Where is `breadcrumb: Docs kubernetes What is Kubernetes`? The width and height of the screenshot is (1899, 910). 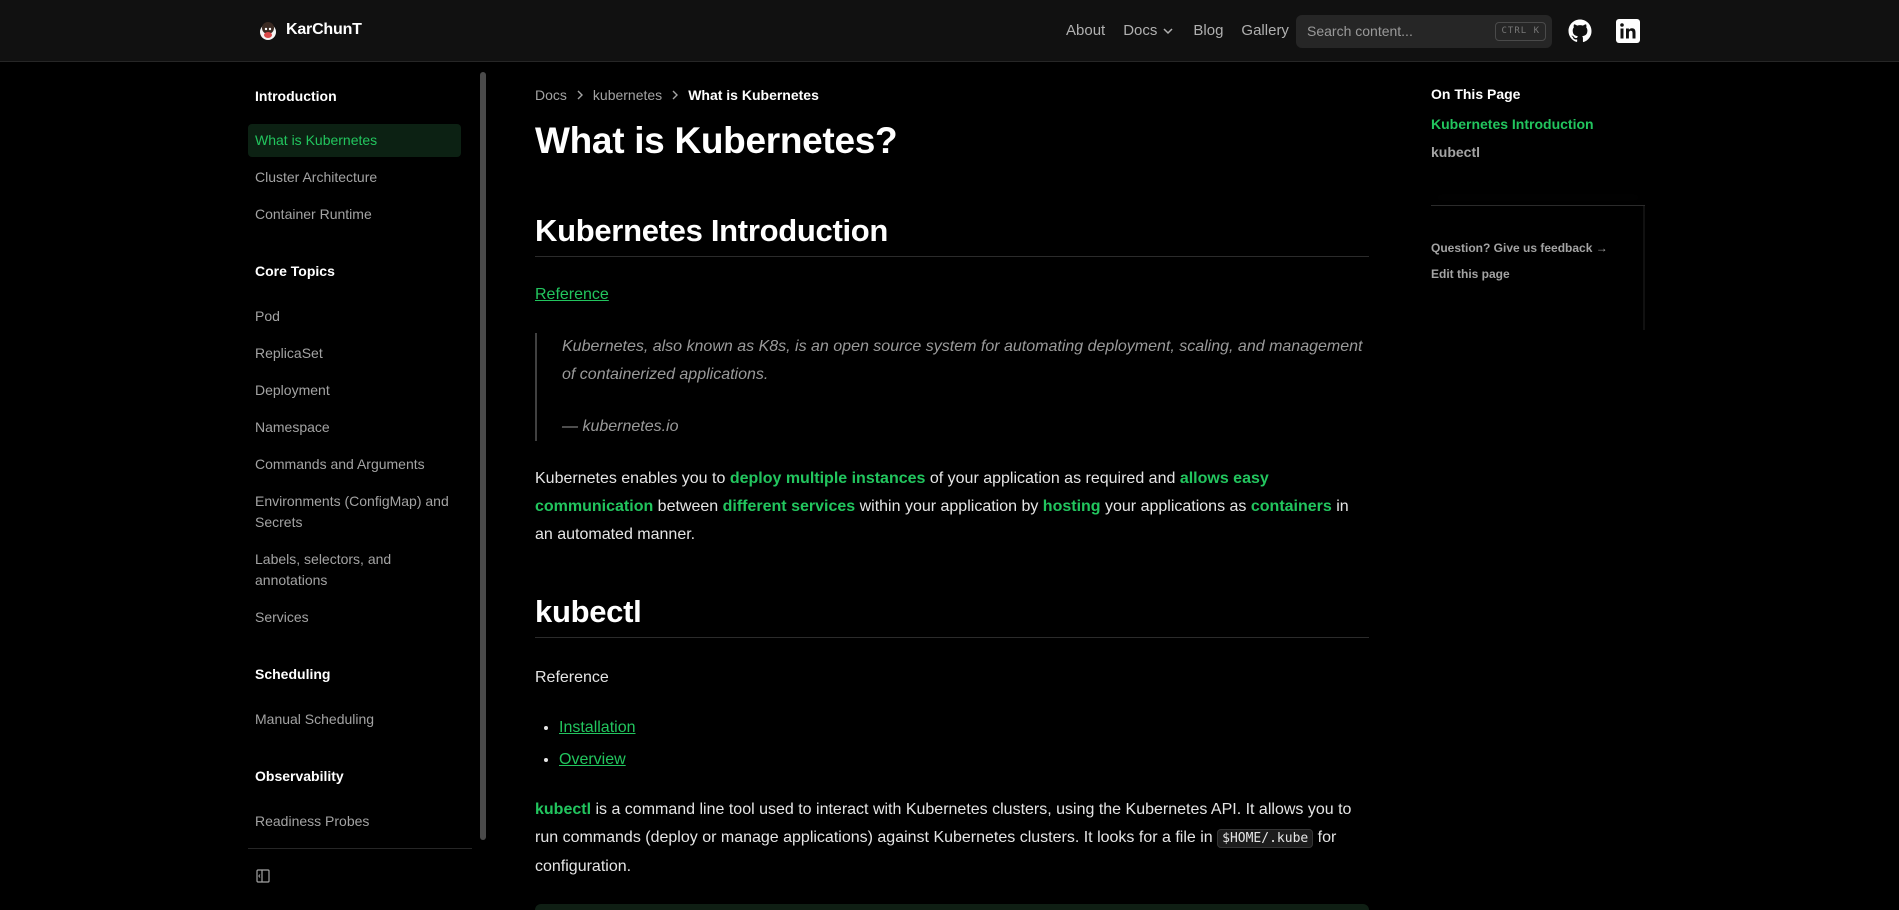 breadcrumb: Docs kubernetes What is Kubernetes is located at coordinates (677, 95).